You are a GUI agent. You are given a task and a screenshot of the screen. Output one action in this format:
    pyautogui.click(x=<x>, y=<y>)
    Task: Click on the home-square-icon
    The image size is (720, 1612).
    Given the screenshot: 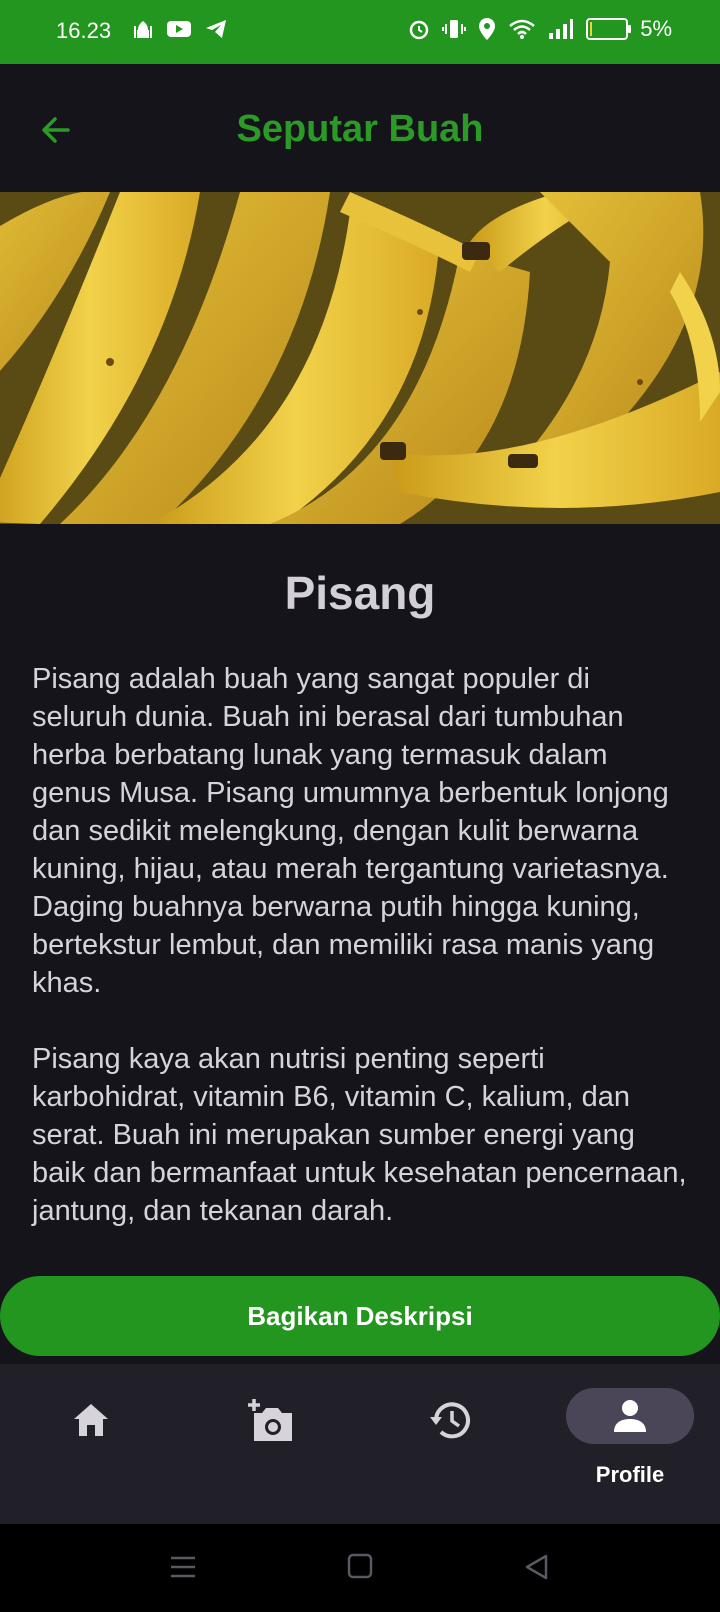 What is the action you would take?
    pyautogui.click(x=360, y=1566)
    